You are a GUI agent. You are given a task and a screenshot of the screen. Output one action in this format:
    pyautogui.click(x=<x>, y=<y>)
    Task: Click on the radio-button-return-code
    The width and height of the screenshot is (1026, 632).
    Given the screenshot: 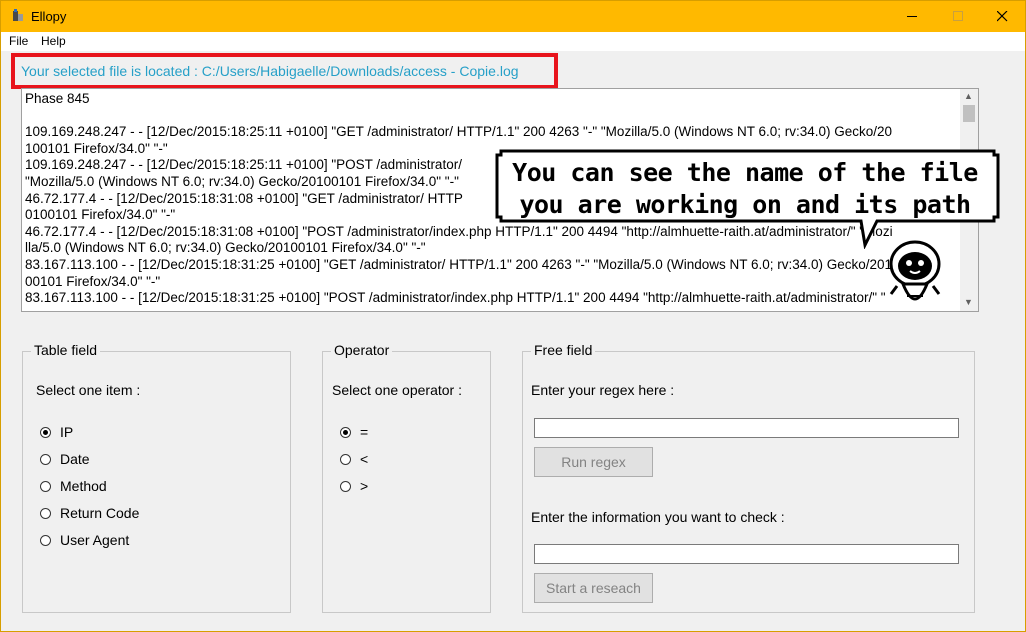 What is the action you would take?
    pyautogui.click(x=45, y=513)
    